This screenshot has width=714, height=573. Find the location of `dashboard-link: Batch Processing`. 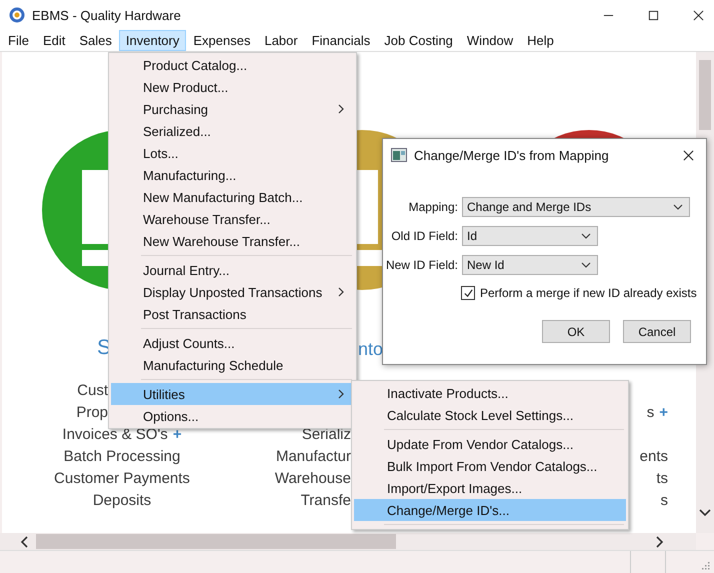

dashboard-link: Batch Processing is located at coordinates (122, 457).